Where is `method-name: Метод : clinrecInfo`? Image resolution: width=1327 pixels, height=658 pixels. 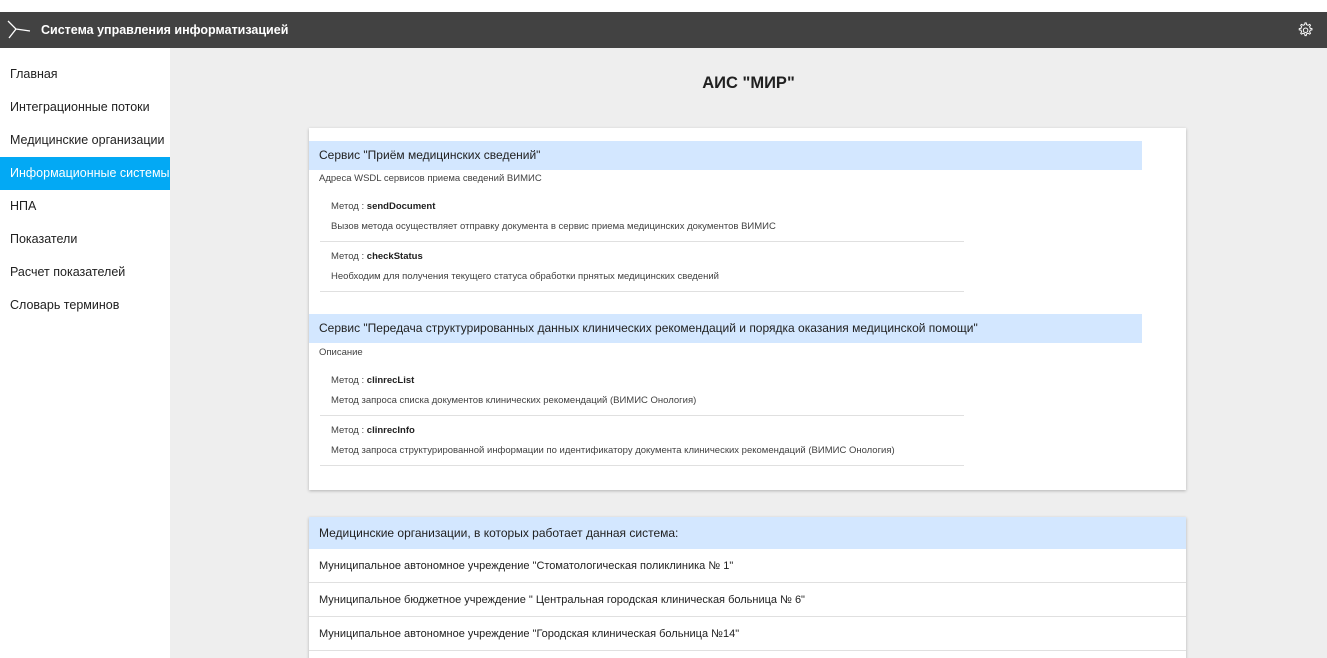 method-name: Метод : clinrecInfo is located at coordinates (373, 430).